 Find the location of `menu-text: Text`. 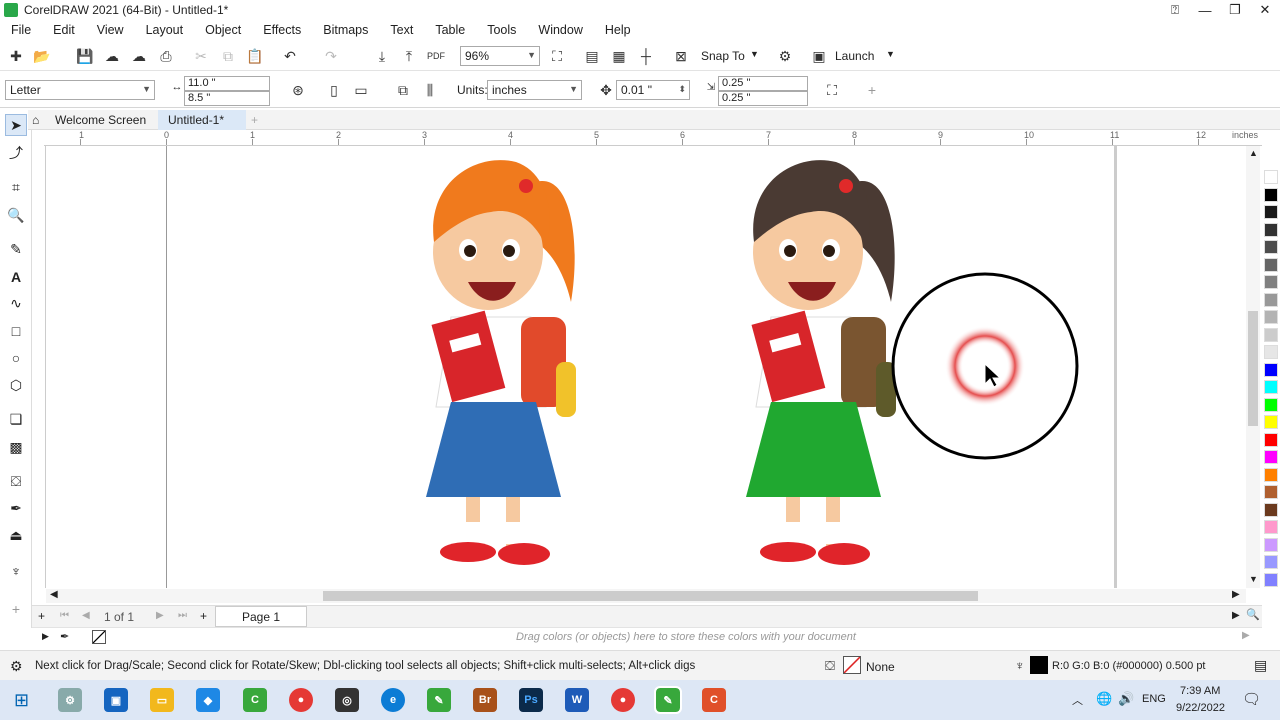

menu-text: Text is located at coordinates (401, 30).